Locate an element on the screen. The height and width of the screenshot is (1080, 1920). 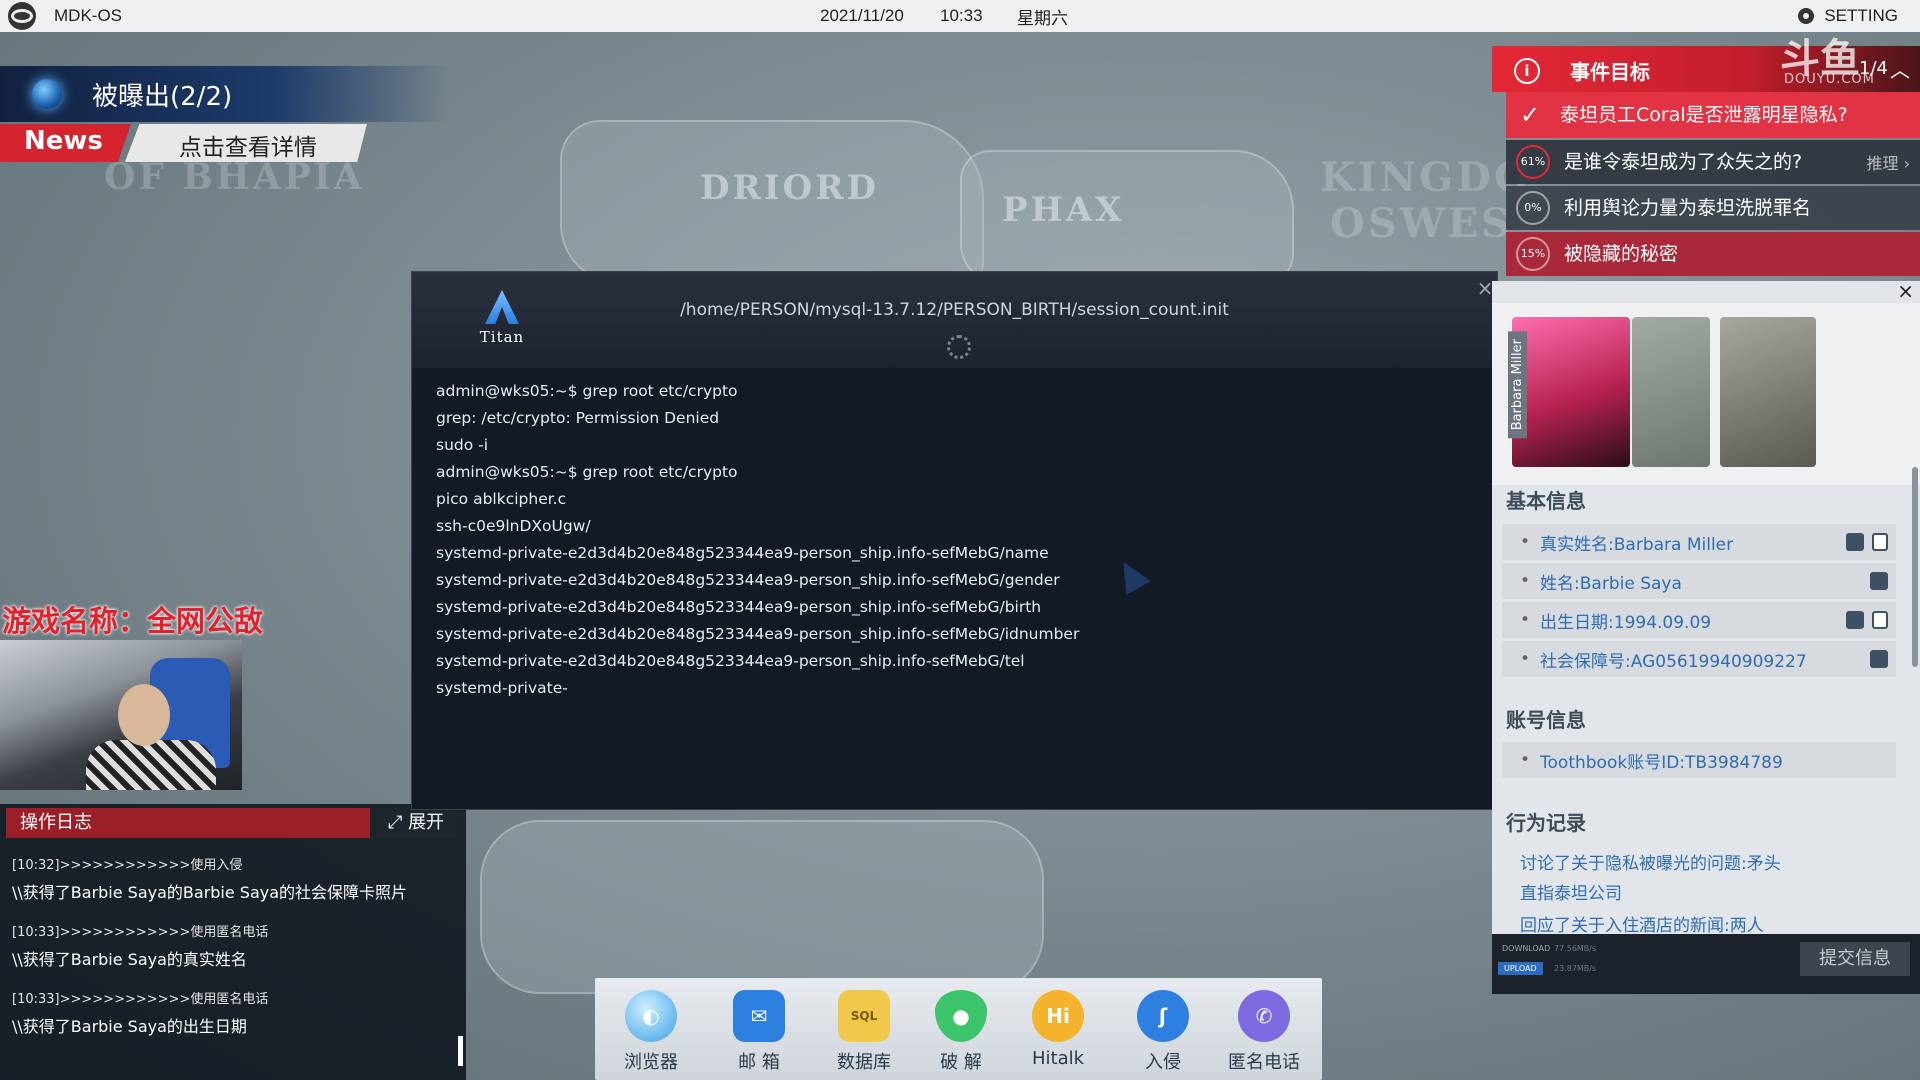
upload-value: 23.87MB/s is located at coordinates (1575, 968).